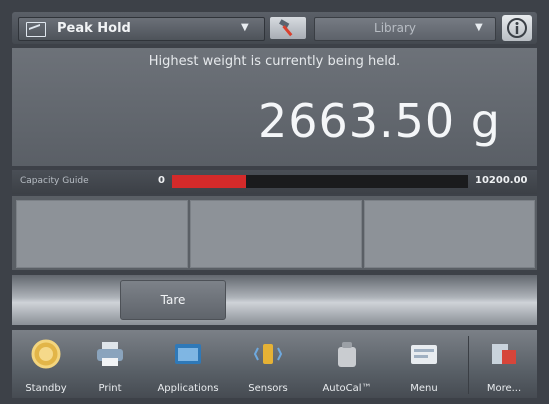 This screenshot has width=549, height=404. Describe the element at coordinates (94, 28) in the screenshot. I see `application-mode-label: Peak Hold` at that location.